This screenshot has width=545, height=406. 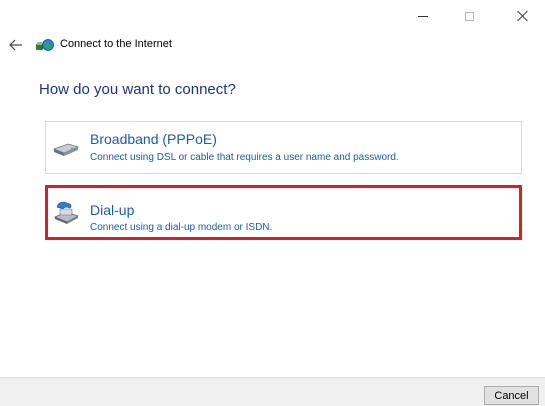 What do you see at coordinates (511, 395) in the screenshot?
I see `cancel-button: Cancel` at bounding box center [511, 395].